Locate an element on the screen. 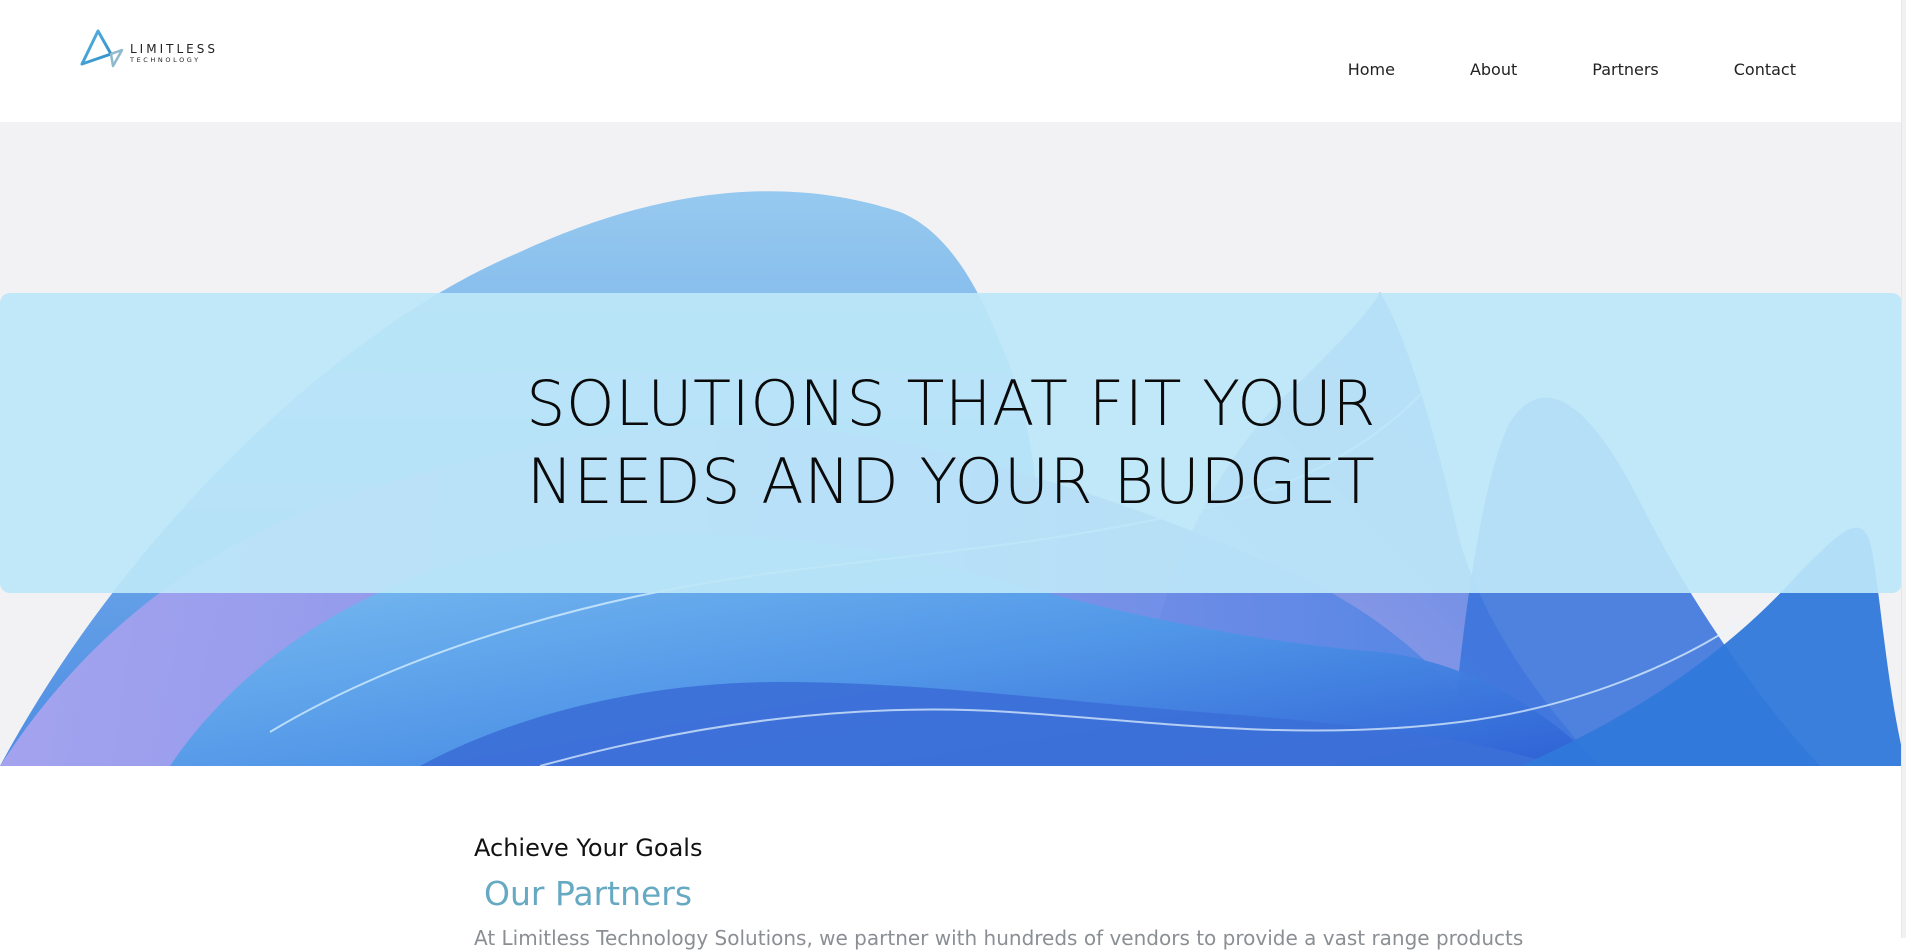 The width and height of the screenshot is (1906, 950). nav-home: Home is located at coordinates (1371, 69).